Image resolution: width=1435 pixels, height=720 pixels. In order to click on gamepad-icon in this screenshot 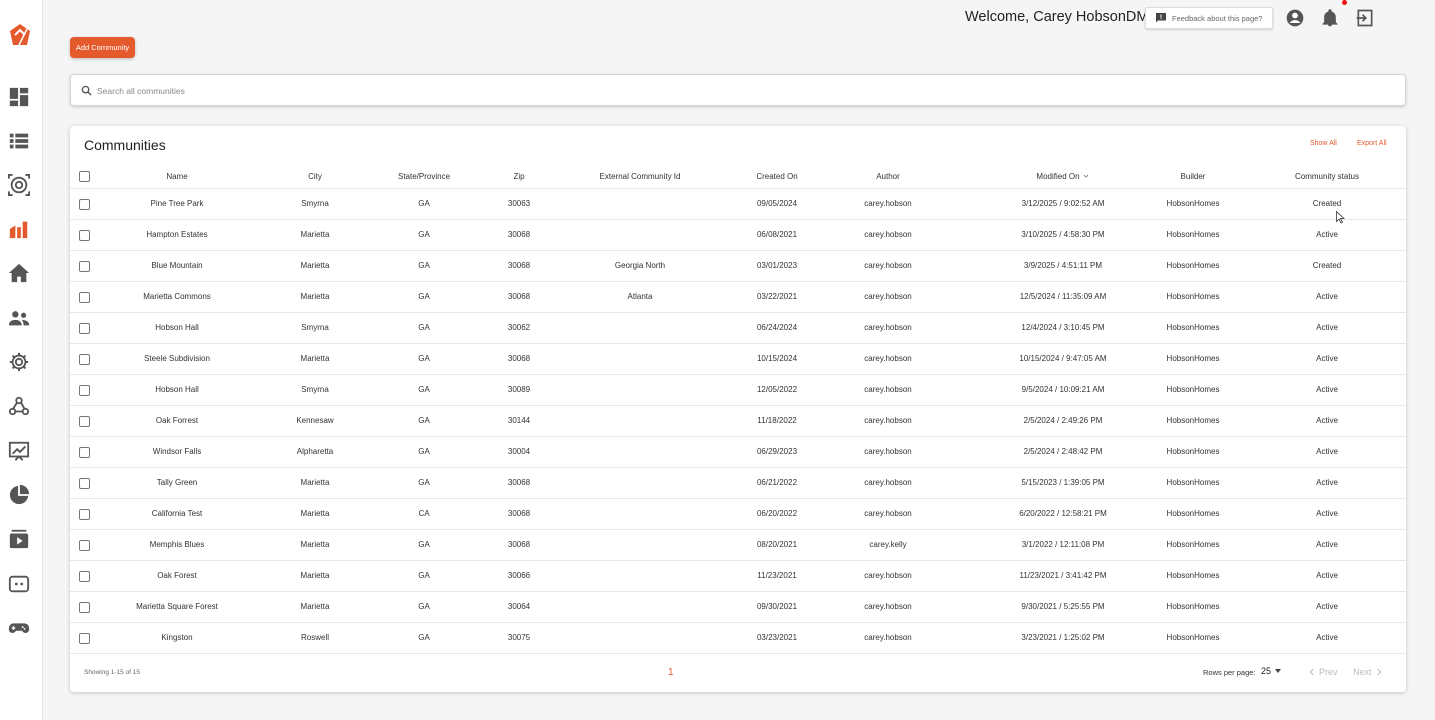, I will do `click(19, 628)`.